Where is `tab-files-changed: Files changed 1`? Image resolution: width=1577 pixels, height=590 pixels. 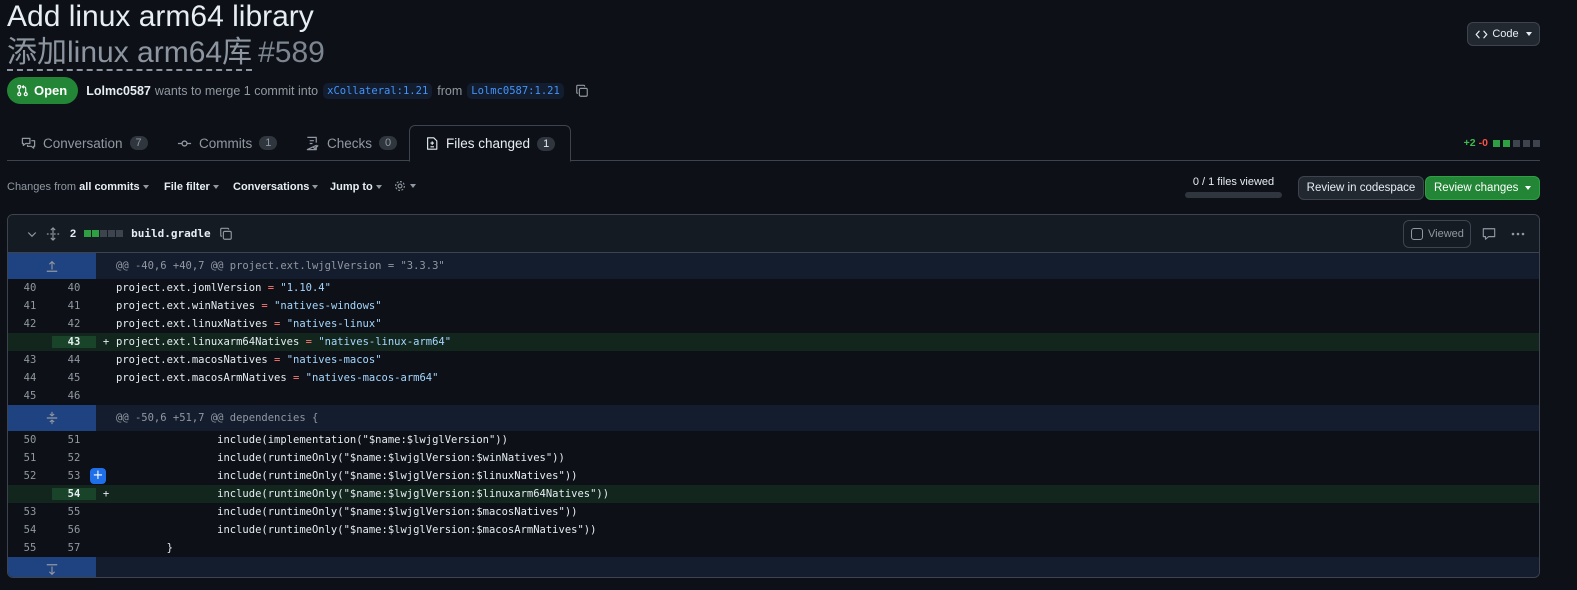 tab-files-changed: Files changed 1 is located at coordinates (490, 143).